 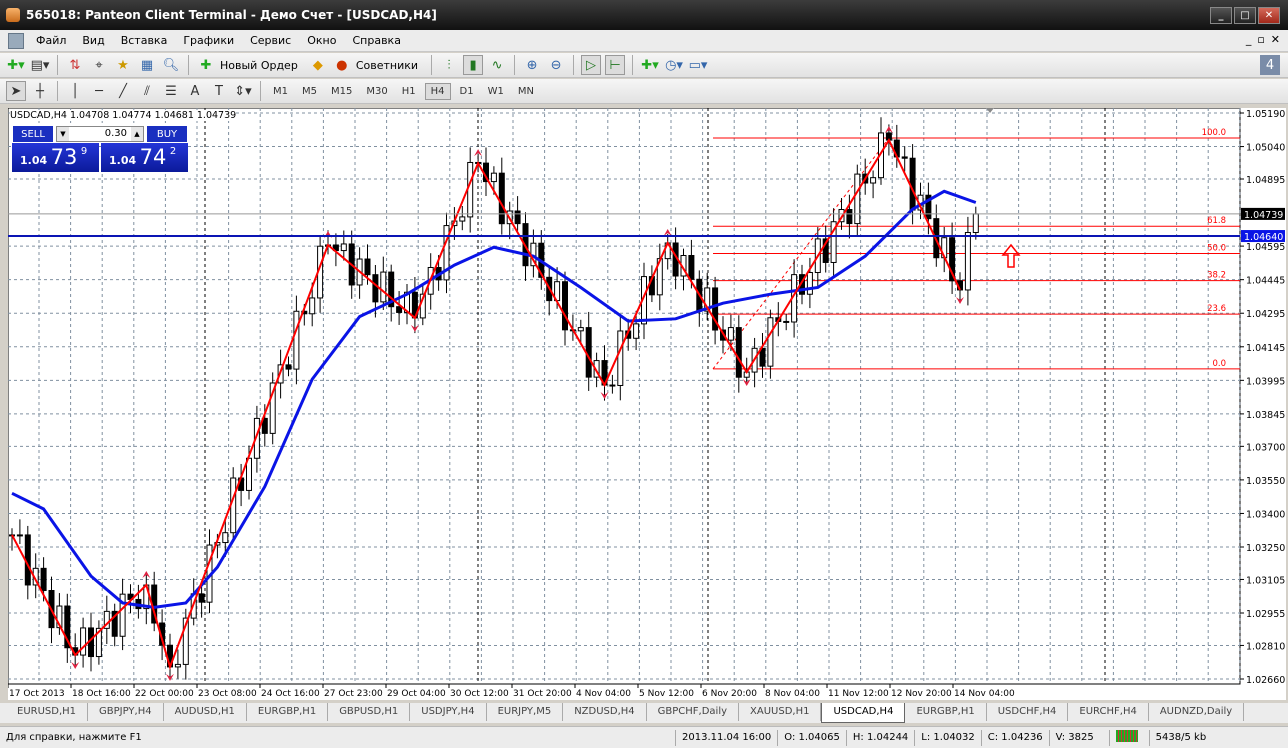 What do you see at coordinates (497, 65) in the screenshot?
I see `line-chart-icon: ∿` at bounding box center [497, 65].